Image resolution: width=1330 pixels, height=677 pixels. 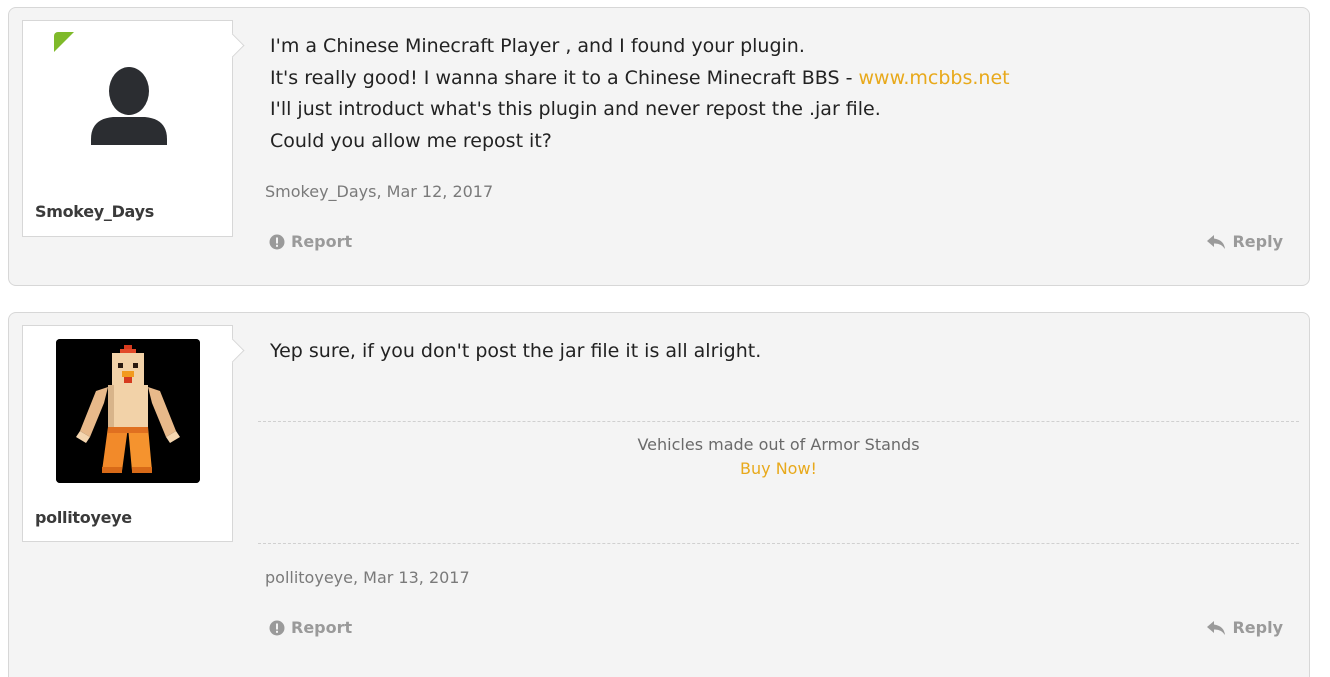 I want to click on post-date-link: Mar 12, 2017, so click(x=440, y=191).